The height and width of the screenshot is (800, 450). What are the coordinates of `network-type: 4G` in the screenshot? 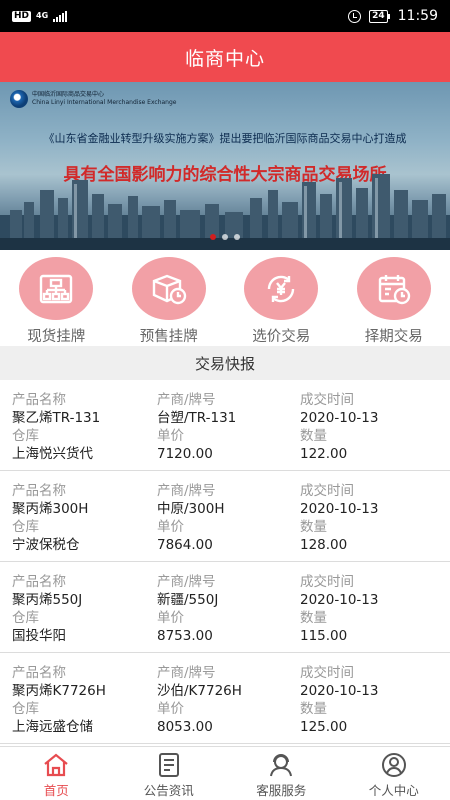 It's located at (42, 15).